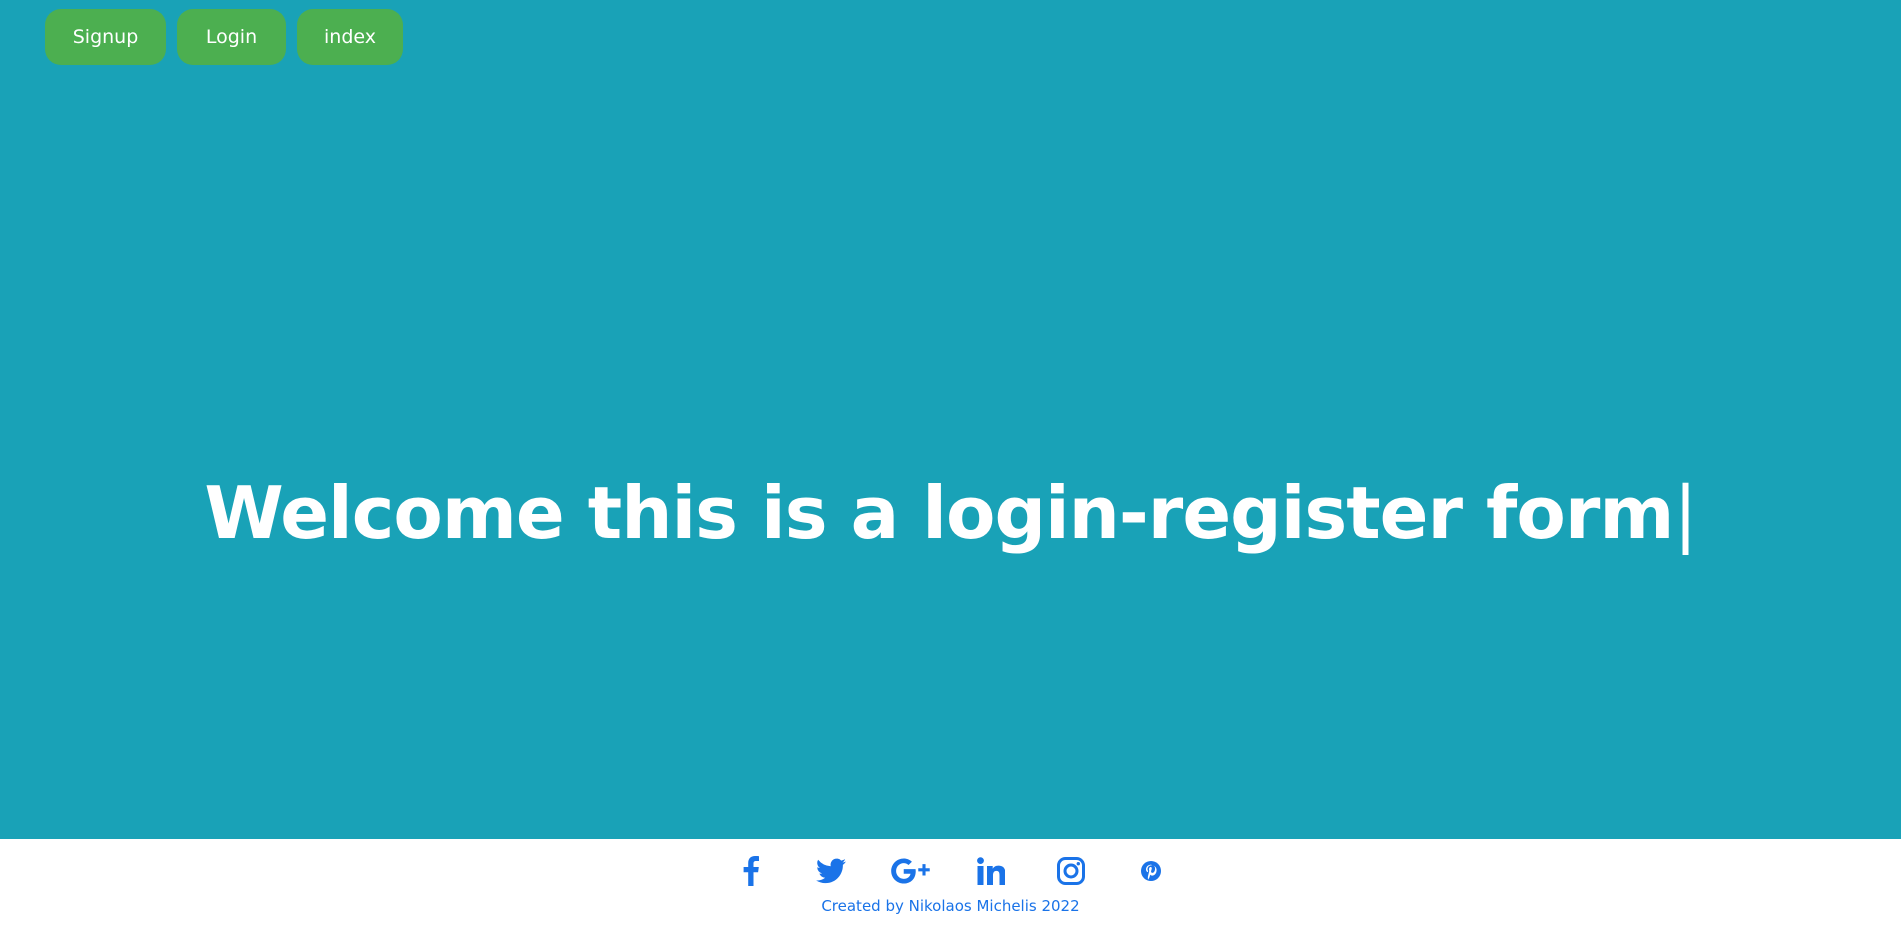 Image resolution: width=1901 pixels, height=933 pixels. What do you see at coordinates (950, 906) in the screenshot?
I see `footer-credit: Created by Nikolaos Michelis 2022` at bounding box center [950, 906].